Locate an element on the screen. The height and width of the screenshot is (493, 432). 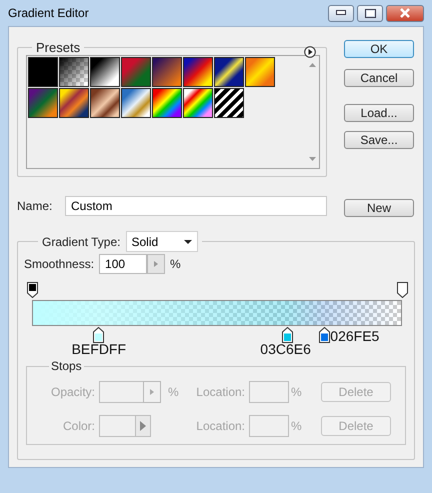
stop-field-label: Color: is located at coordinates (78, 426).